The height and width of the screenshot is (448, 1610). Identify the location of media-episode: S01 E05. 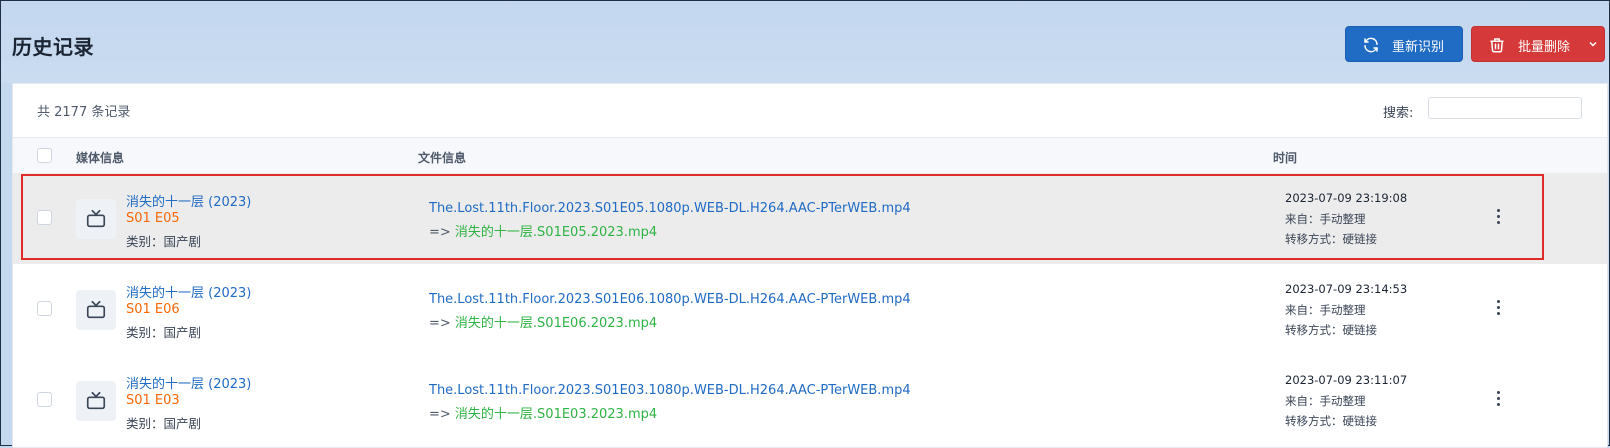
(153, 218).